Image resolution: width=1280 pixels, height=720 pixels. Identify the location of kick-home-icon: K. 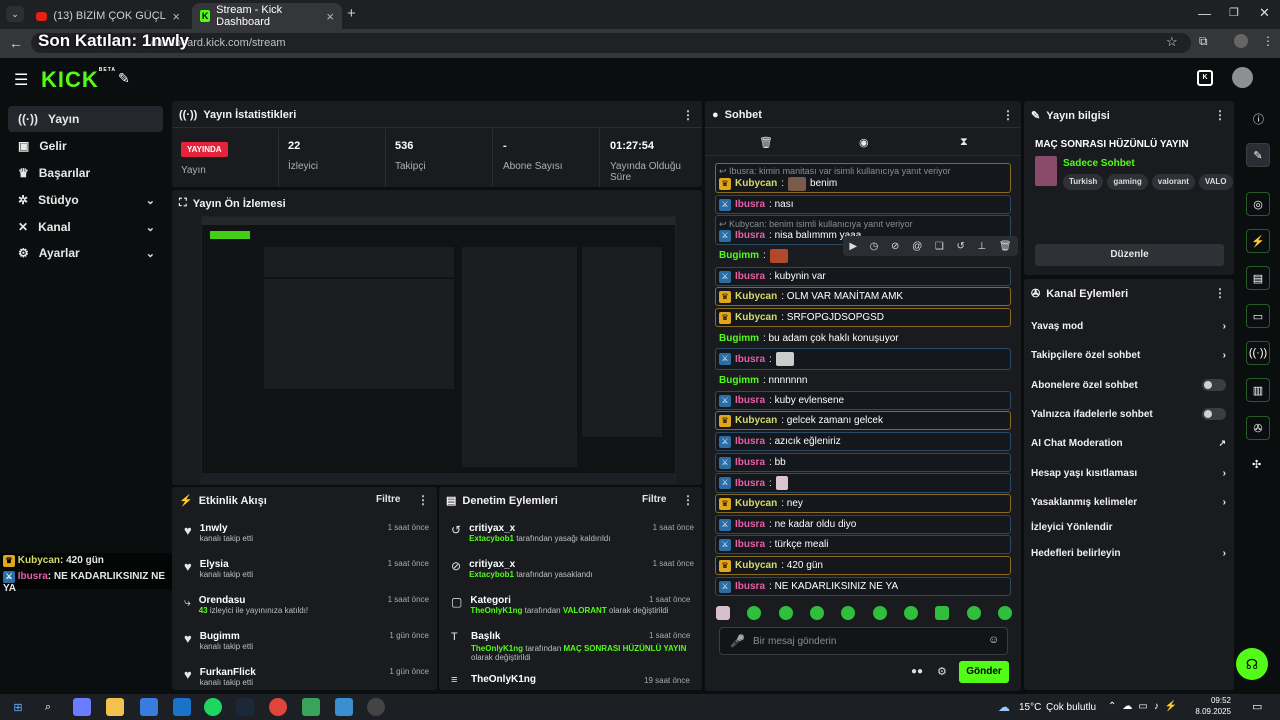
(1205, 78).